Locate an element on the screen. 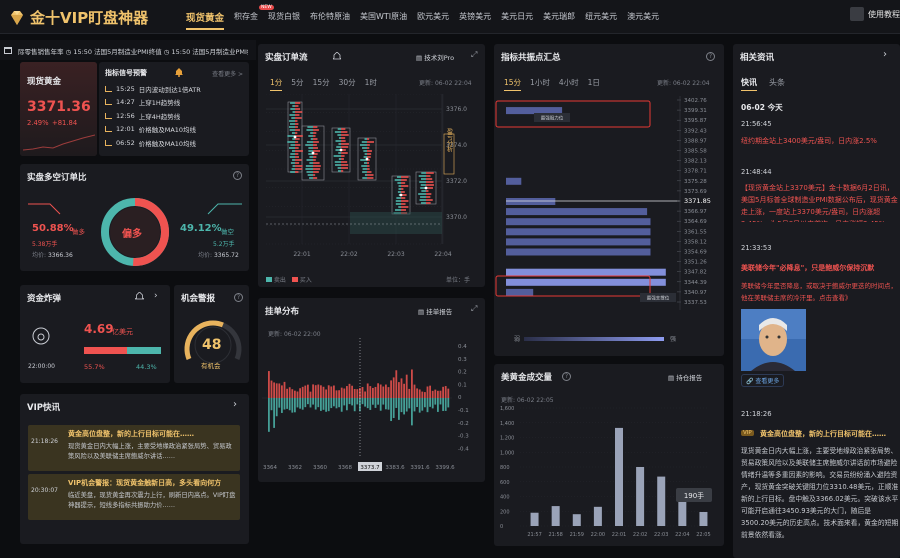 The image size is (900, 558). timeframe-tab: 1时 is located at coordinates (371, 84).